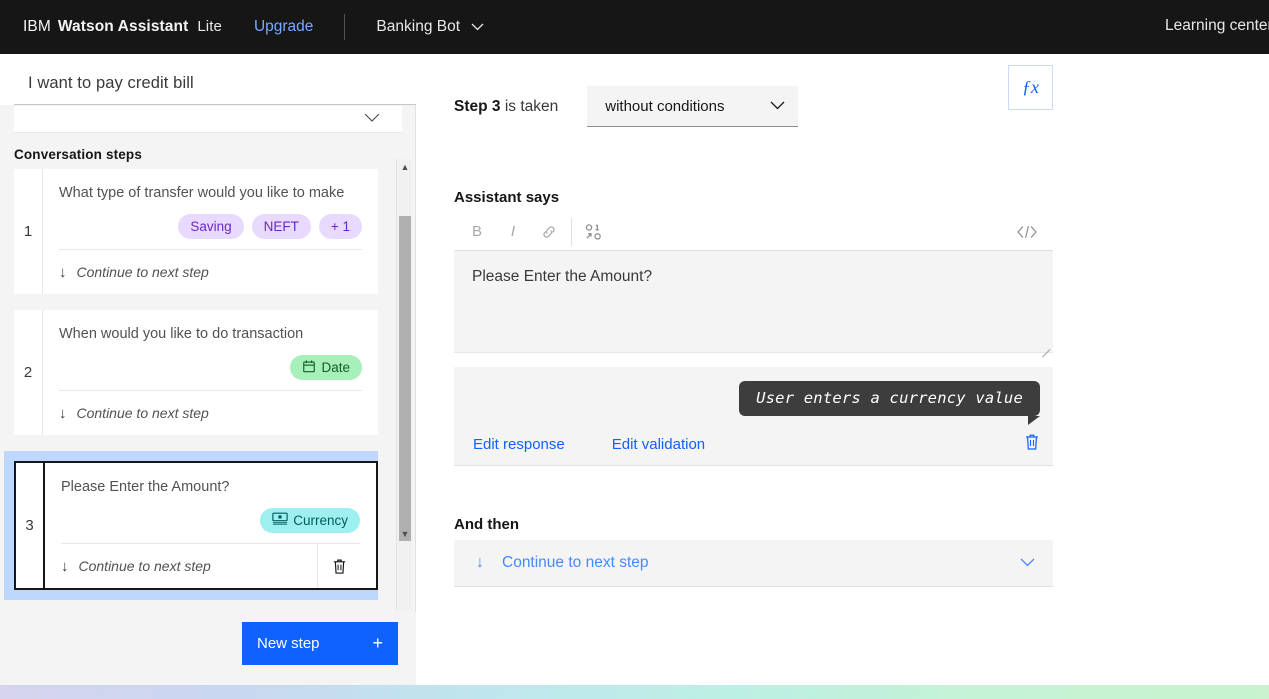  I want to click on conversation-steps-heading: Conversation steps, so click(78, 154).